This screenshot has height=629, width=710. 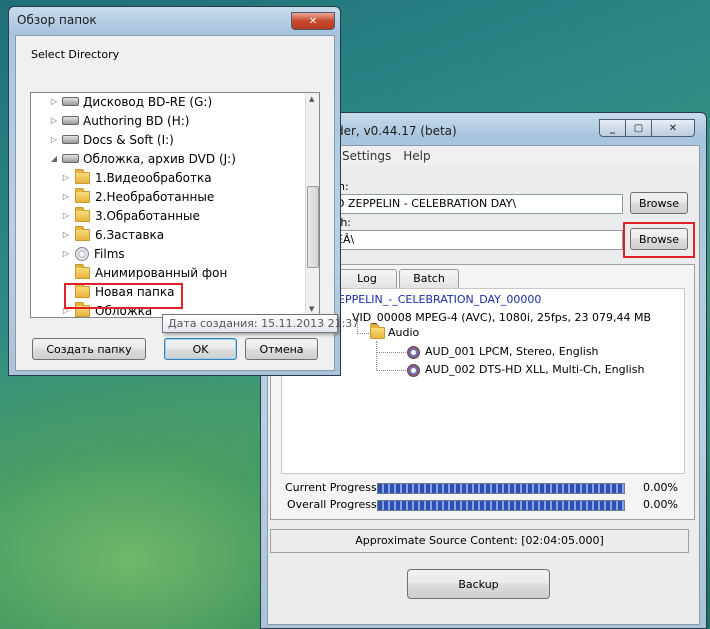 What do you see at coordinates (501, 488) in the screenshot?
I see `current-progress-bar` at bounding box center [501, 488].